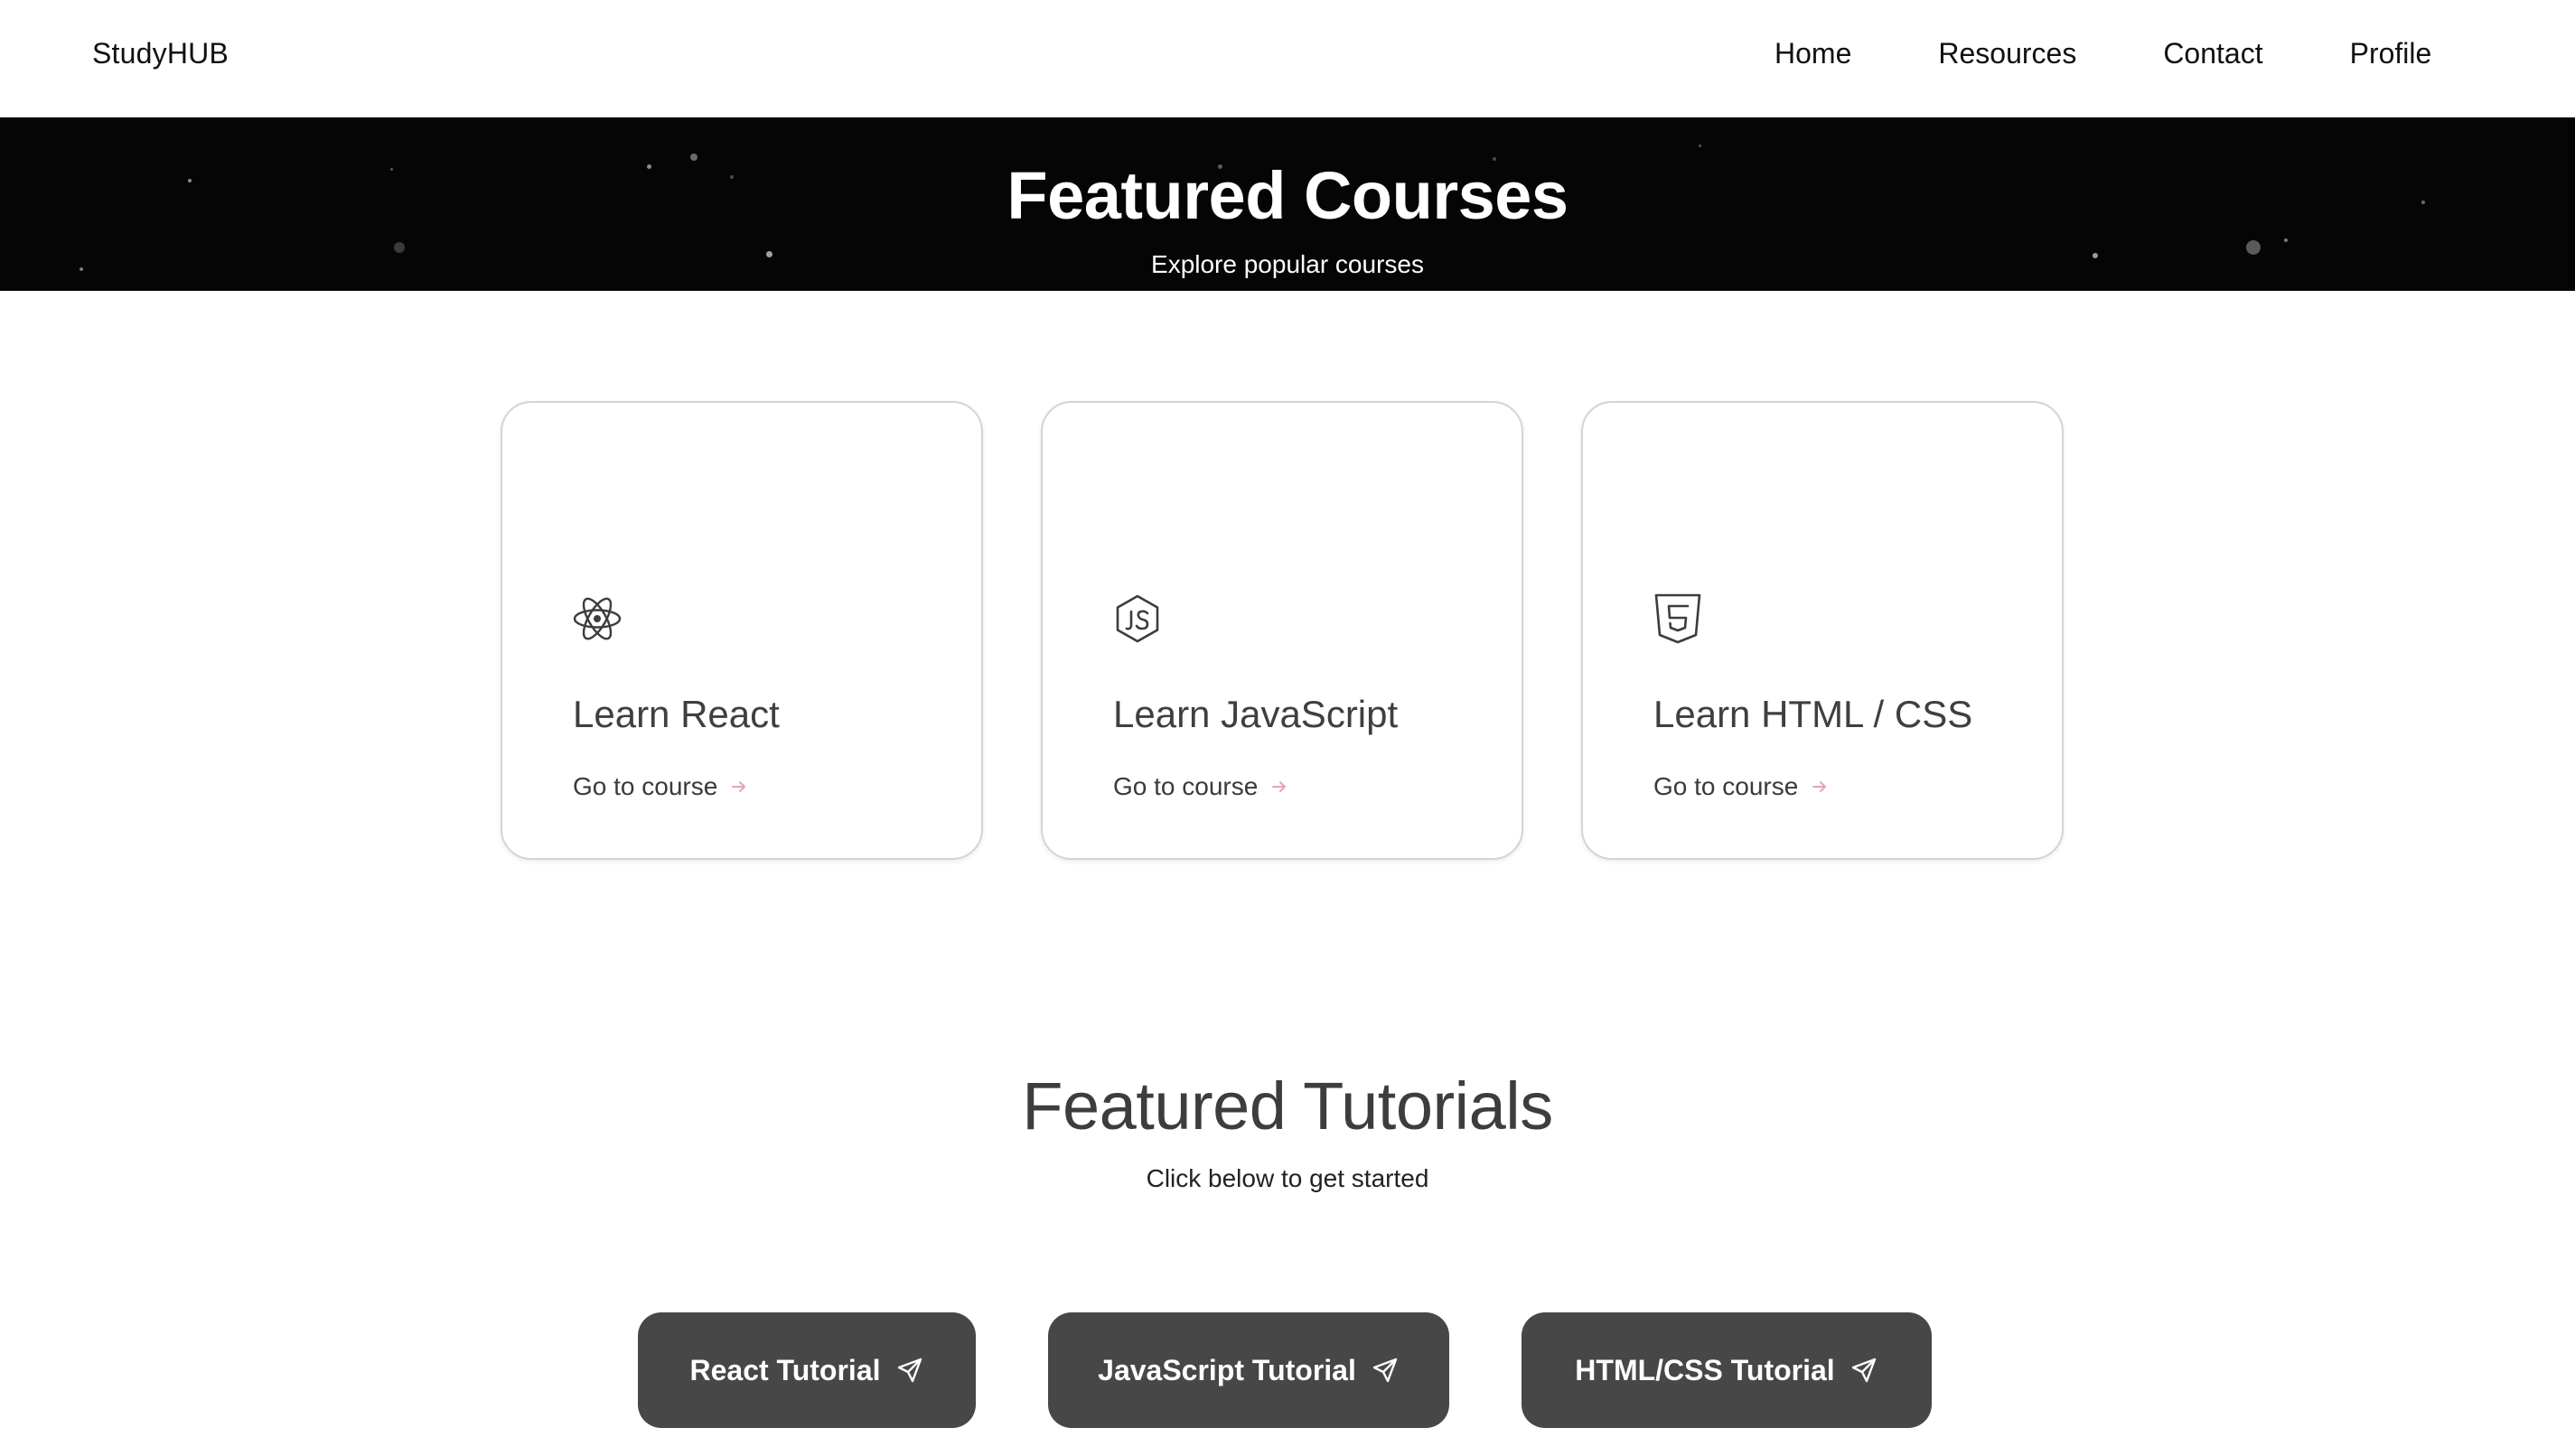 The width and height of the screenshot is (2575, 1456). I want to click on nav-links: Home Resources Contact Profile, so click(2102, 53).